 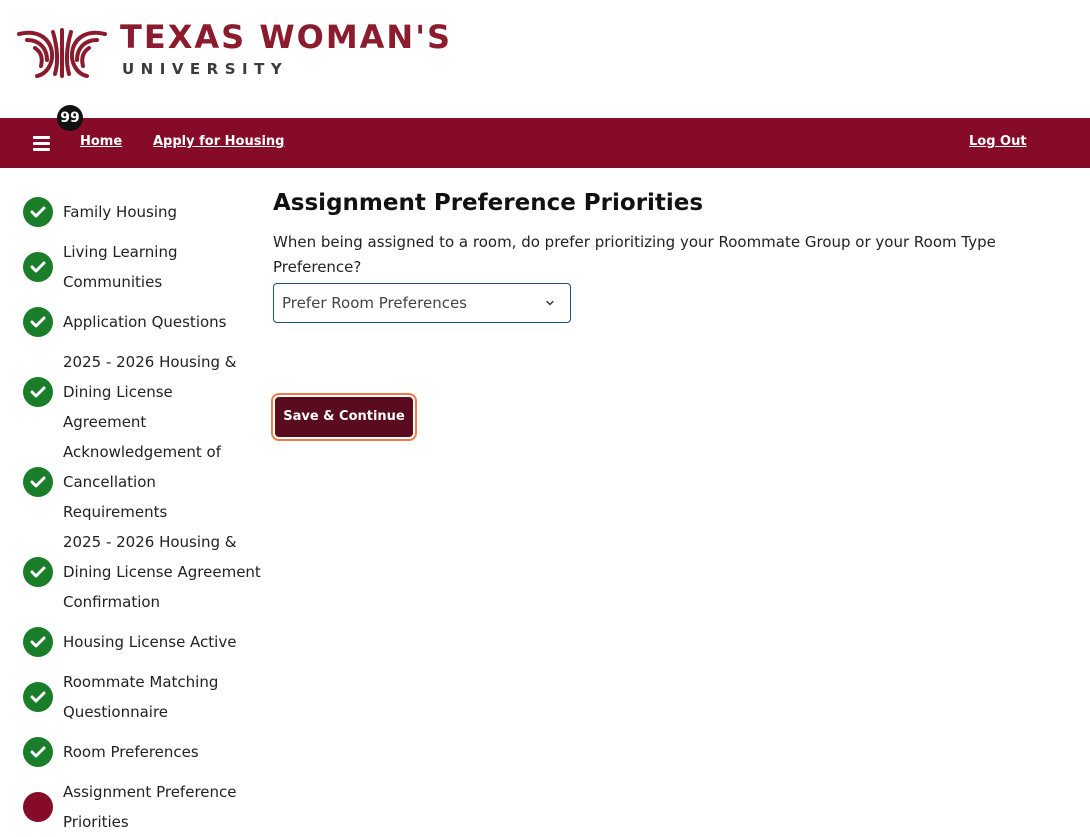 I want to click on nav-home-link: Home, so click(x=101, y=141).